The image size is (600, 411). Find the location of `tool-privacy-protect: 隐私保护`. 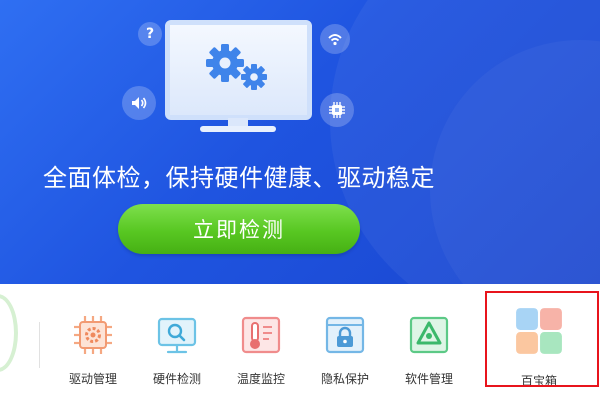

tool-privacy-protect: 隐私保护 is located at coordinates (345, 347).